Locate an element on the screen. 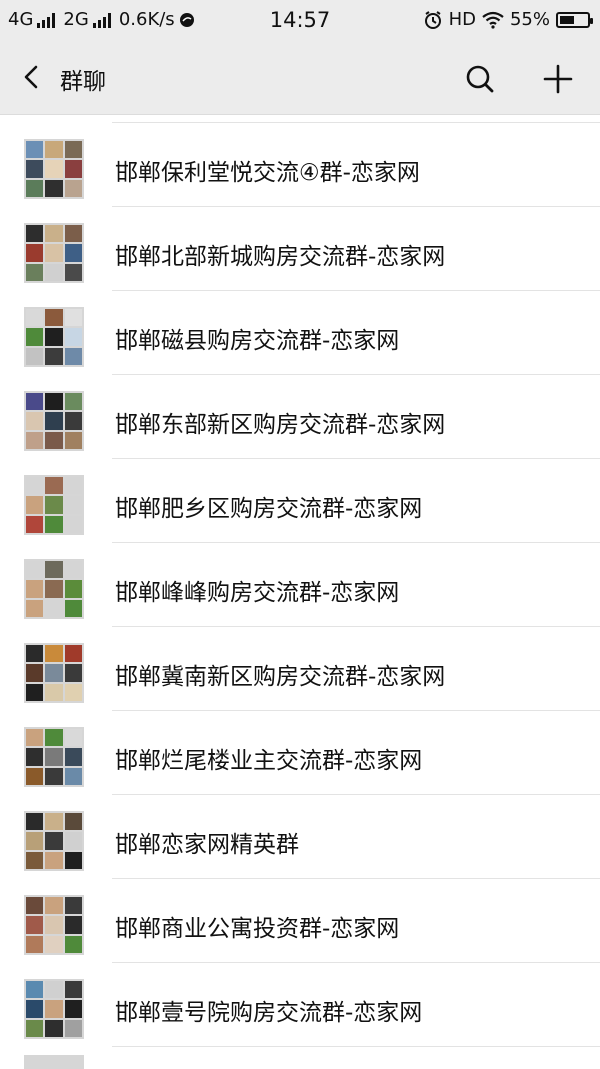 The width and height of the screenshot is (600, 1069). group-name: 邯郸肥乡区购房交流群-恋家网 is located at coordinates (269, 509).